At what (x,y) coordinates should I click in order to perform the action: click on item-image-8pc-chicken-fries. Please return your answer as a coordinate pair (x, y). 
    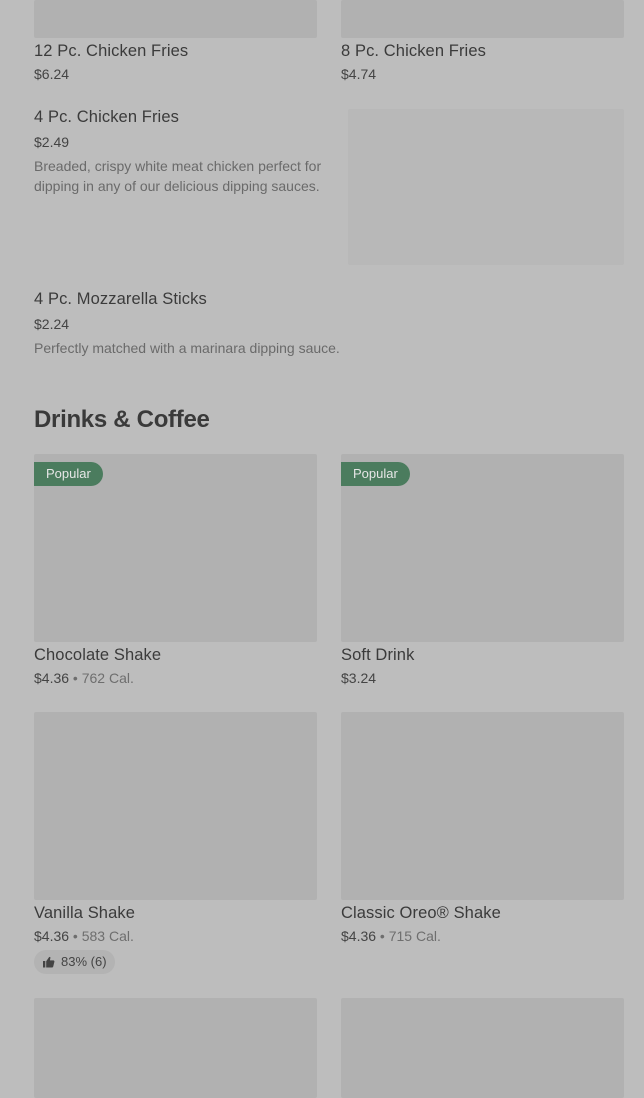
    Looking at the image, I should click on (482, 19).